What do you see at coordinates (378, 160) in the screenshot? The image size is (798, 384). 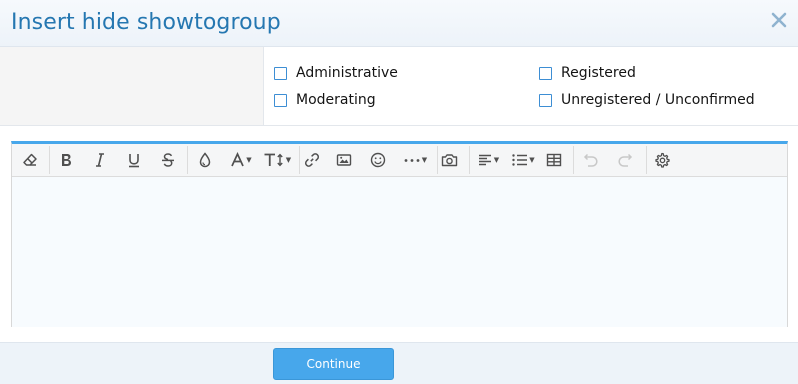 I see `smilie-icon` at bounding box center [378, 160].